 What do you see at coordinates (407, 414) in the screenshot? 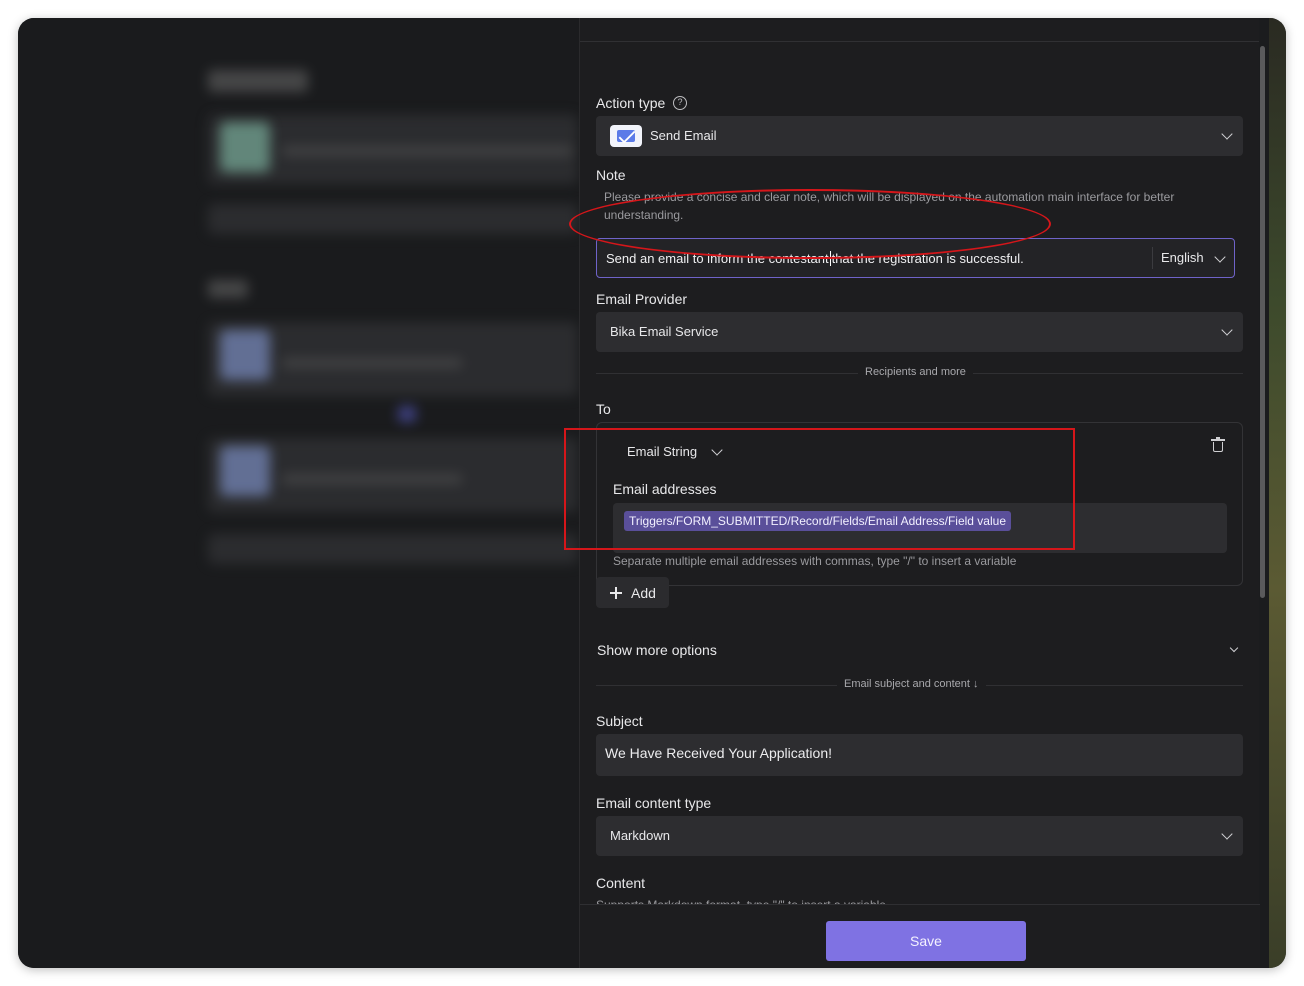
I see `blurred-connector` at bounding box center [407, 414].